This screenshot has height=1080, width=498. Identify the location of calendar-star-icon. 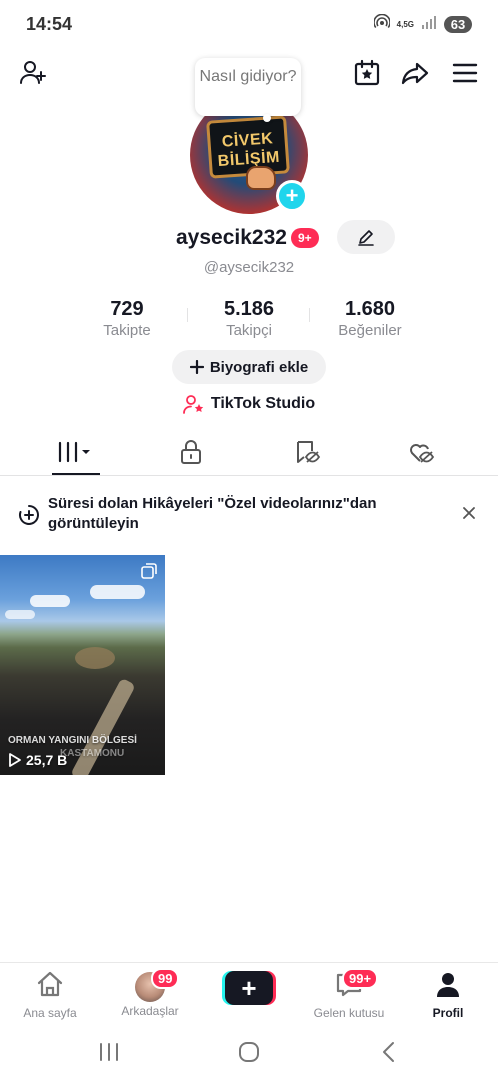
(367, 72).